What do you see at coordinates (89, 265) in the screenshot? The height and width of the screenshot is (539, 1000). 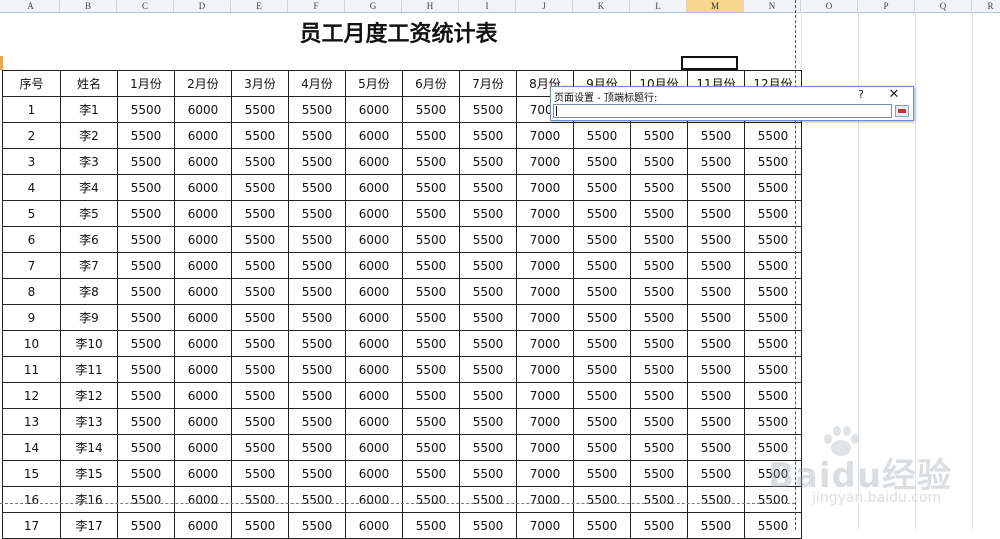 I see `table-cell: 李7` at bounding box center [89, 265].